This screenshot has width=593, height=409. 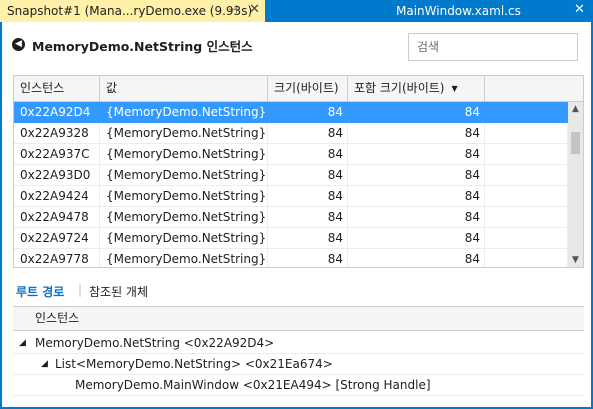 What do you see at coordinates (233, 9) in the screenshot?
I see `pin-icon: ⊣` at bounding box center [233, 9].